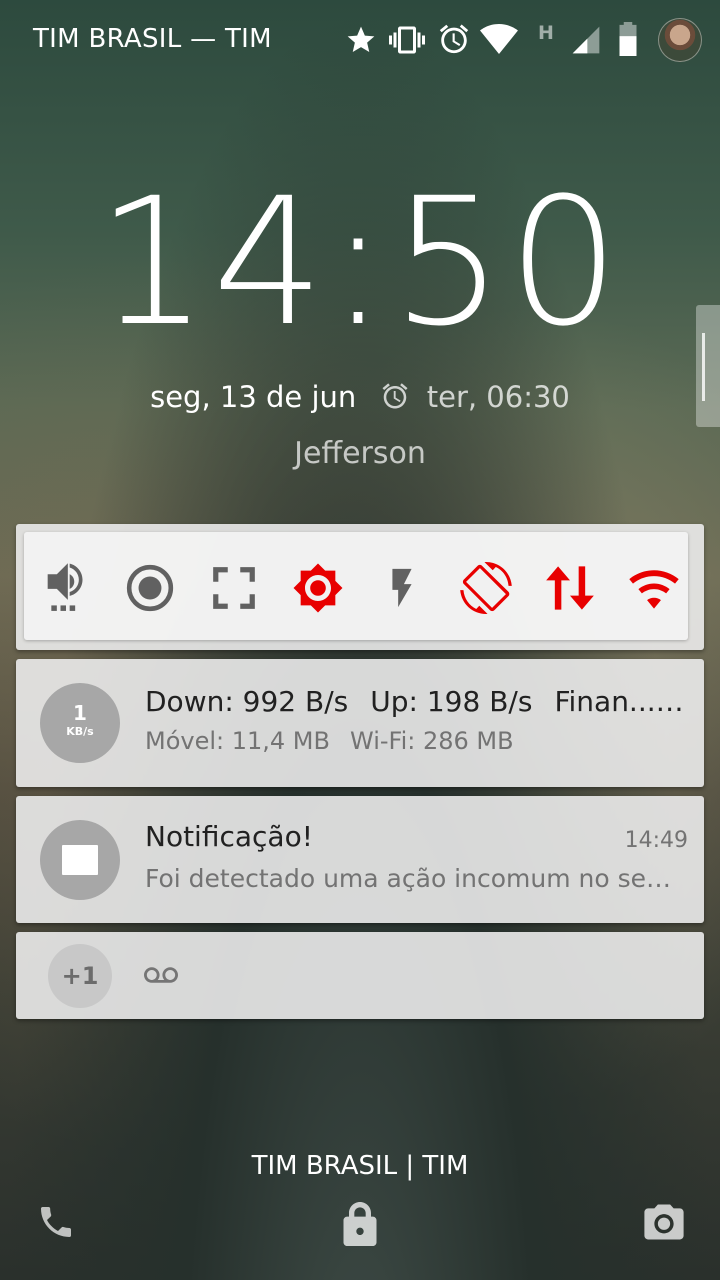  I want to click on wifi-usage: Wi-Fi: 286 MB, so click(431, 741).